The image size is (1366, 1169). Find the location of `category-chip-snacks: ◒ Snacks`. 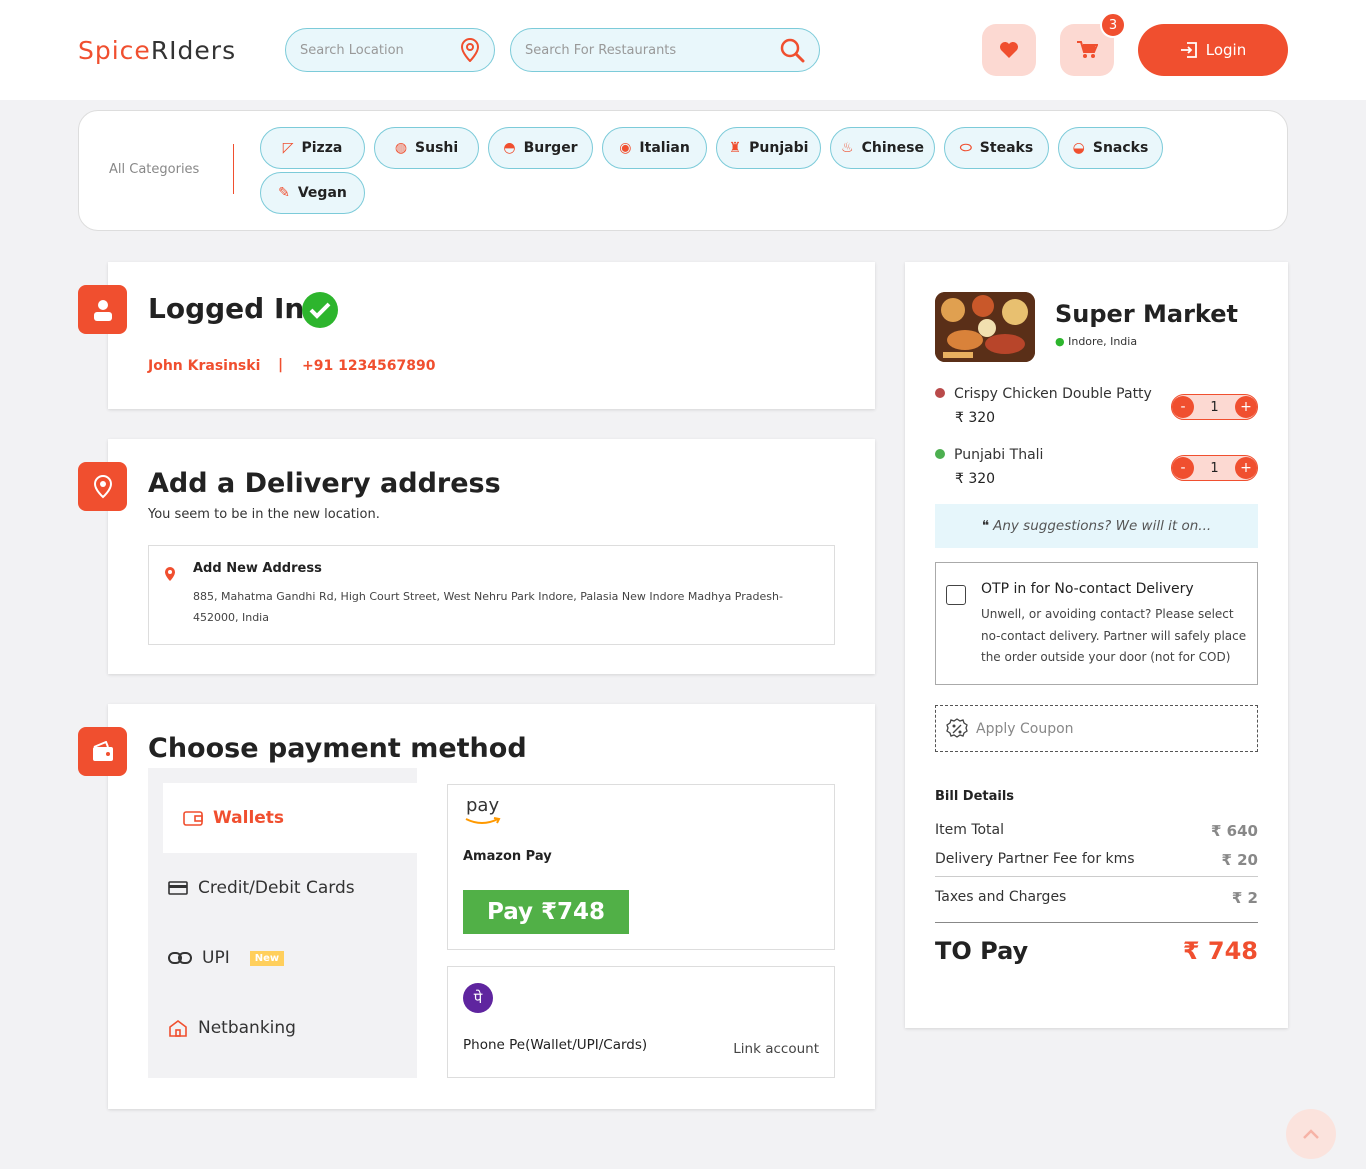

category-chip-snacks: ◒ Snacks is located at coordinates (1110, 148).